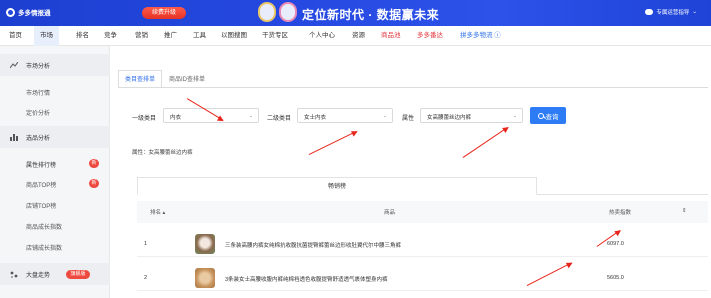 Image resolution: width=711 pixels, height=298 pixels. What do you see at coordinates (187, 79) in the screenshot?
I see `tab-product-id-query: 商品ID查排单` at bounding box center [187, 79].